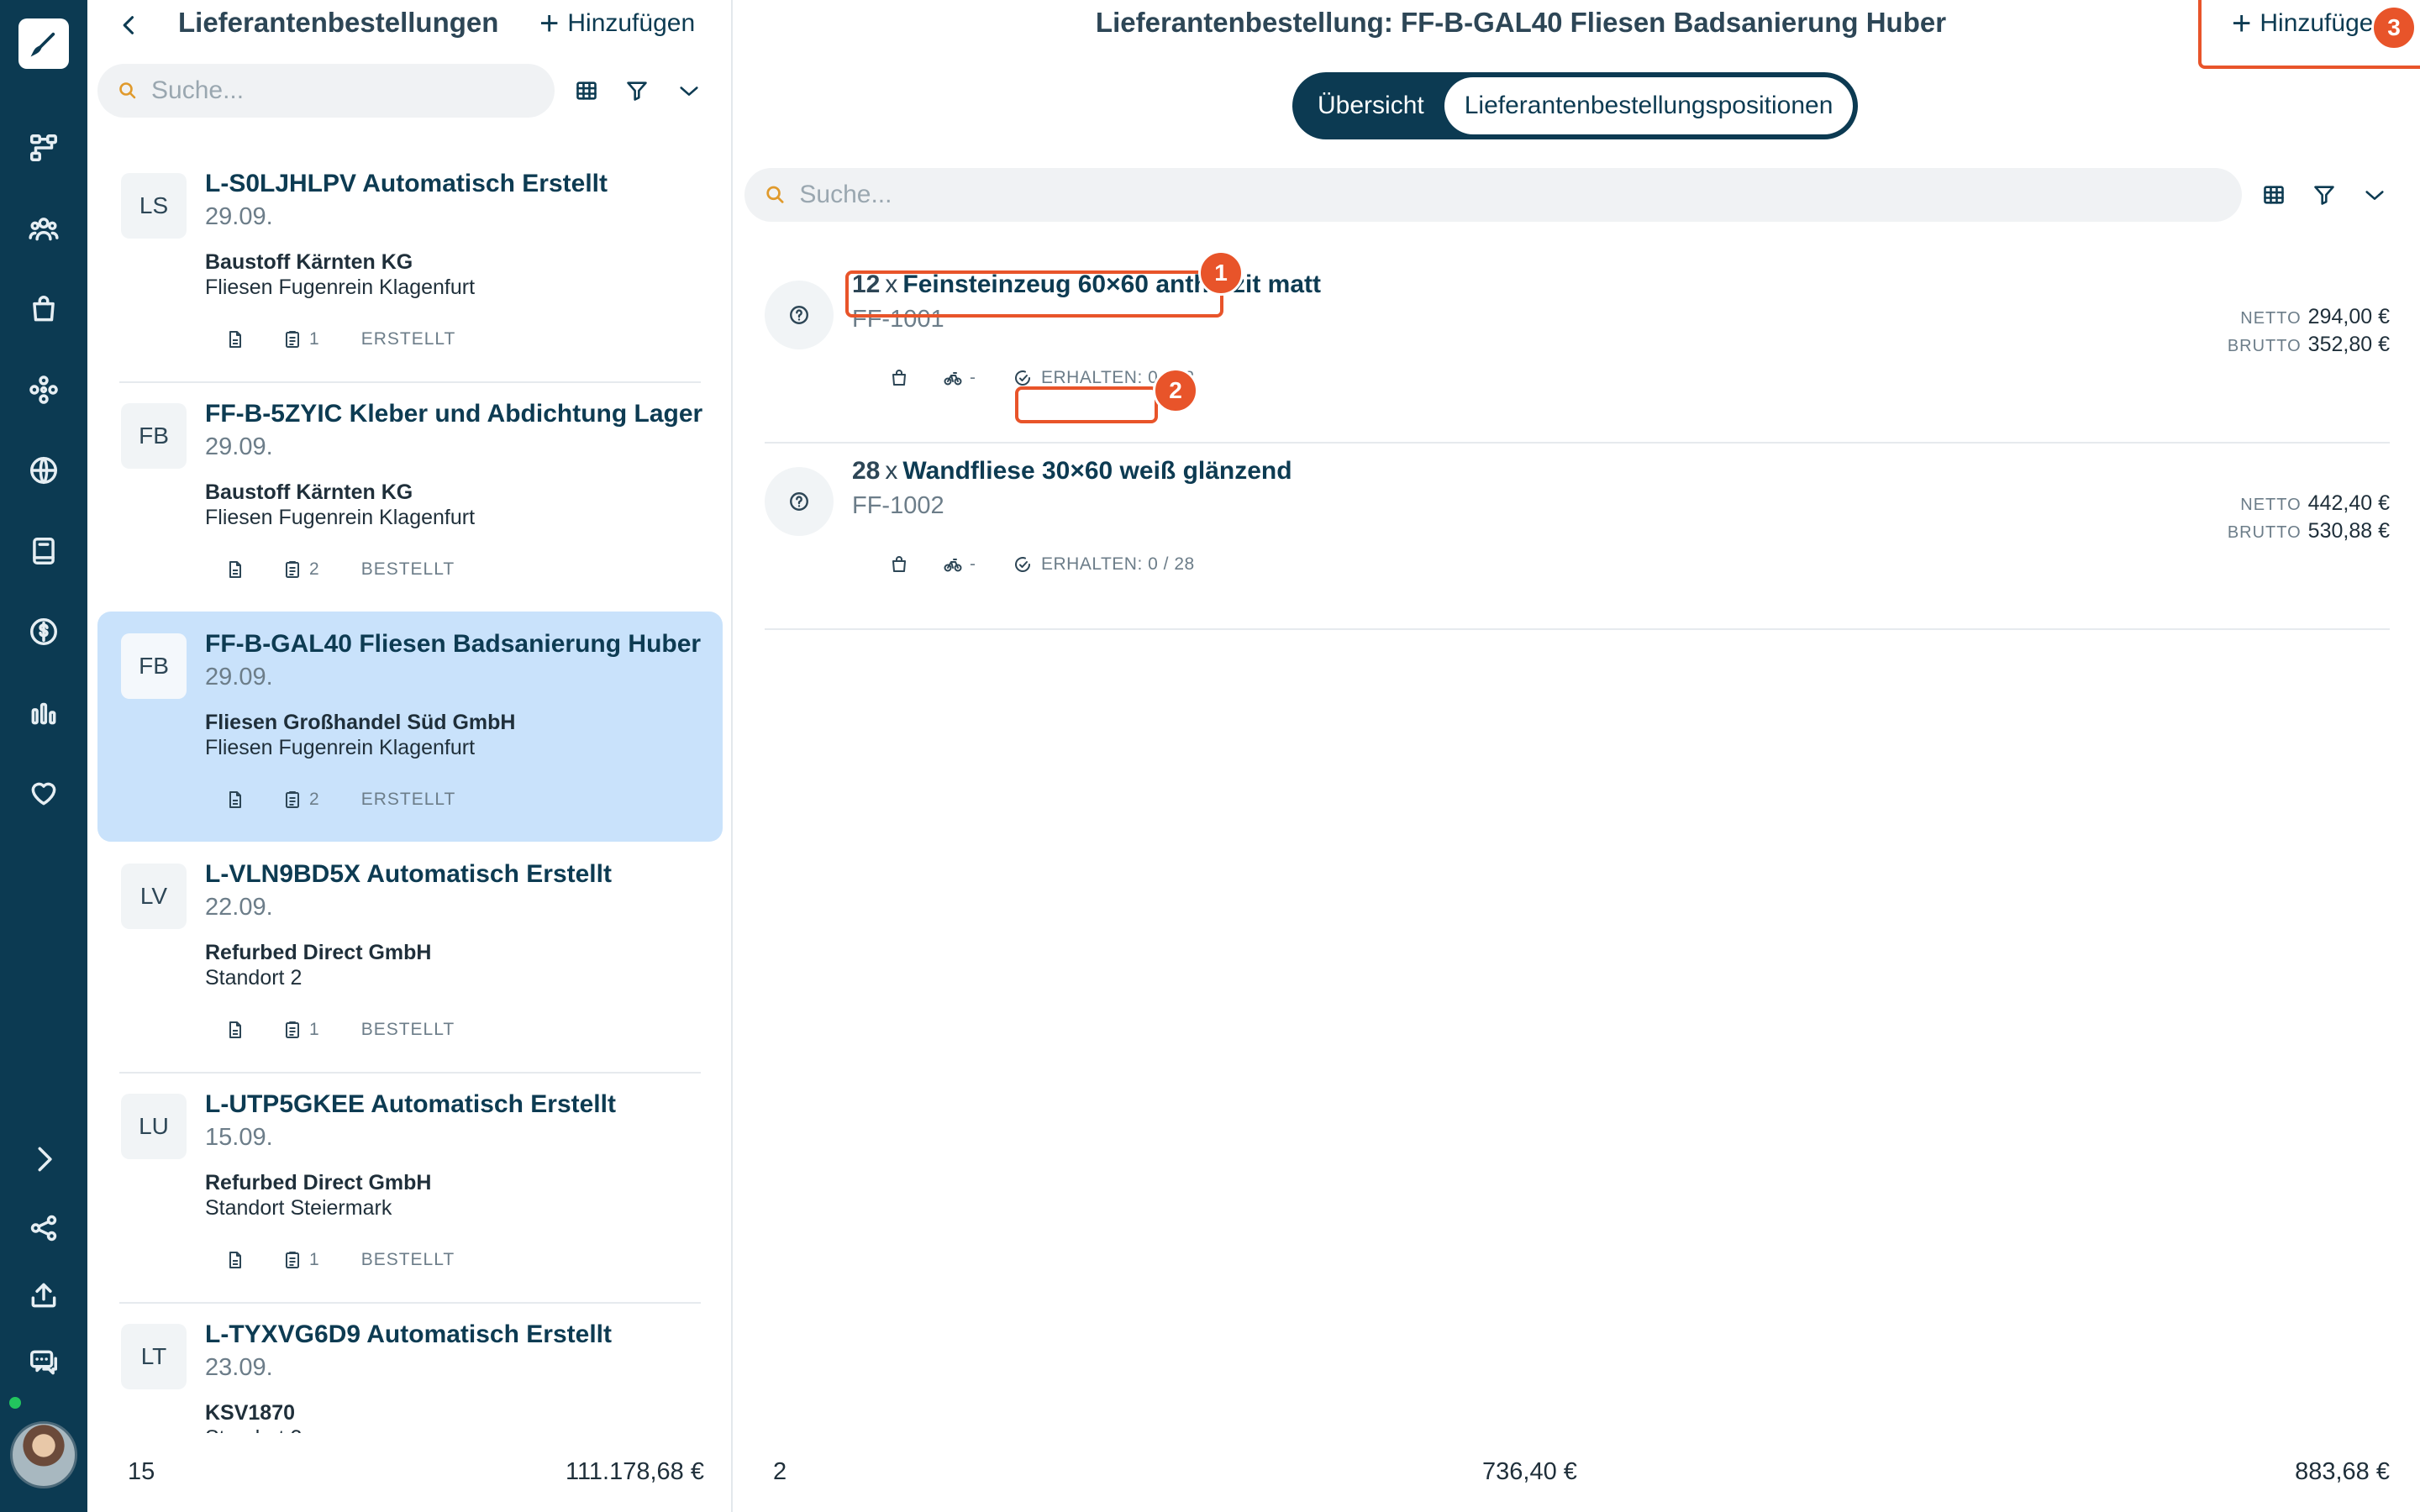 The width and height of the screenshot is (2420, 1512). Describe the element at coordinates (44, 1362) in the screenshot. I see `chat-icon` at that location.